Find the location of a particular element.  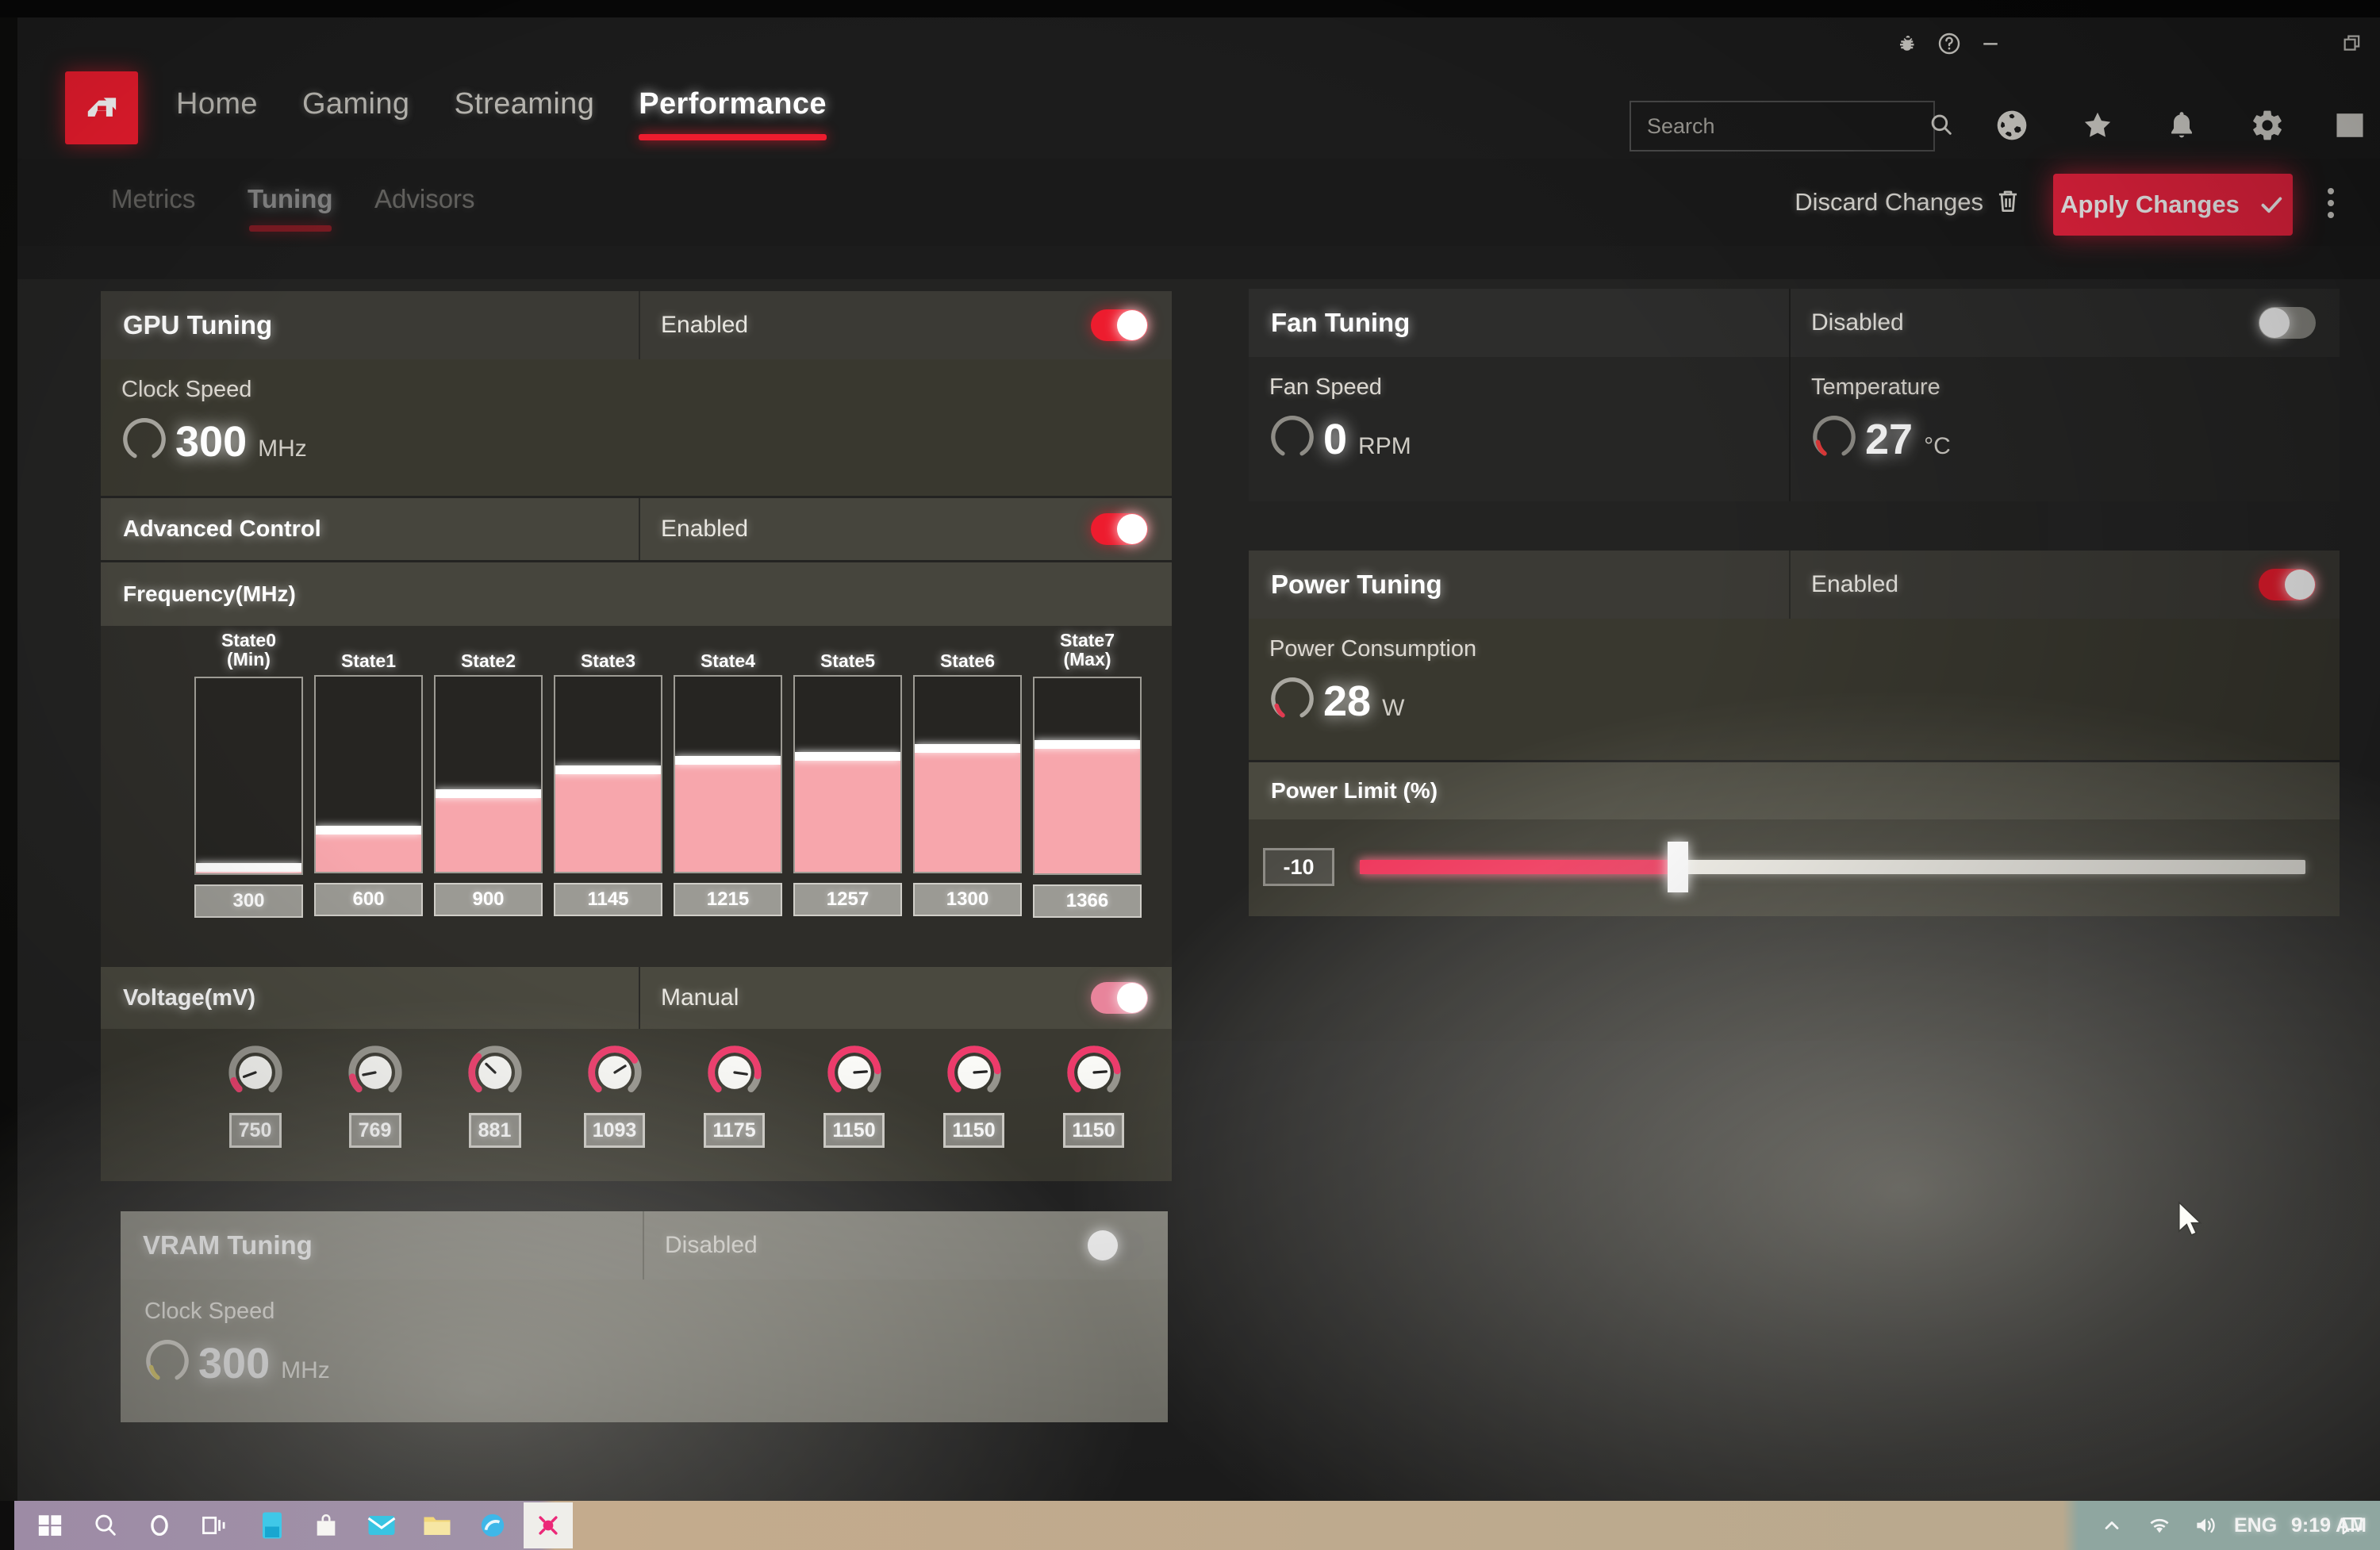

bug-icon is located at coordinates (1908, 43).